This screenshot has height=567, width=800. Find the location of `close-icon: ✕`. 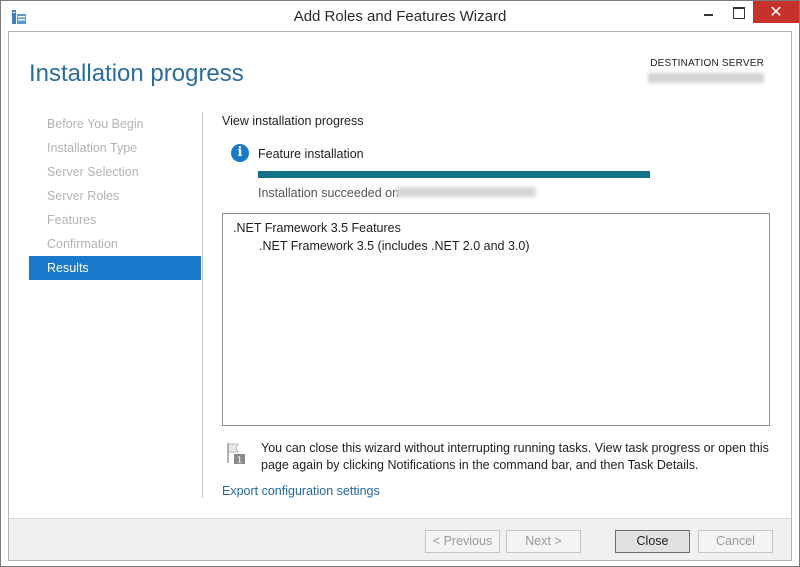

close-icon: ✕ is located at coordinates (776, 12).